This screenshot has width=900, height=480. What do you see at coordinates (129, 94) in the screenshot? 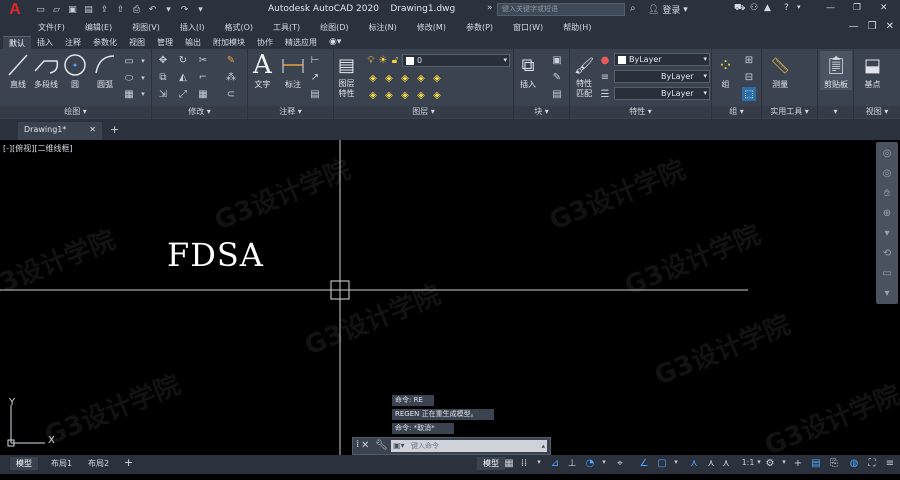
I see `hatch-icon: ▦` at bounding box center [129, 94].